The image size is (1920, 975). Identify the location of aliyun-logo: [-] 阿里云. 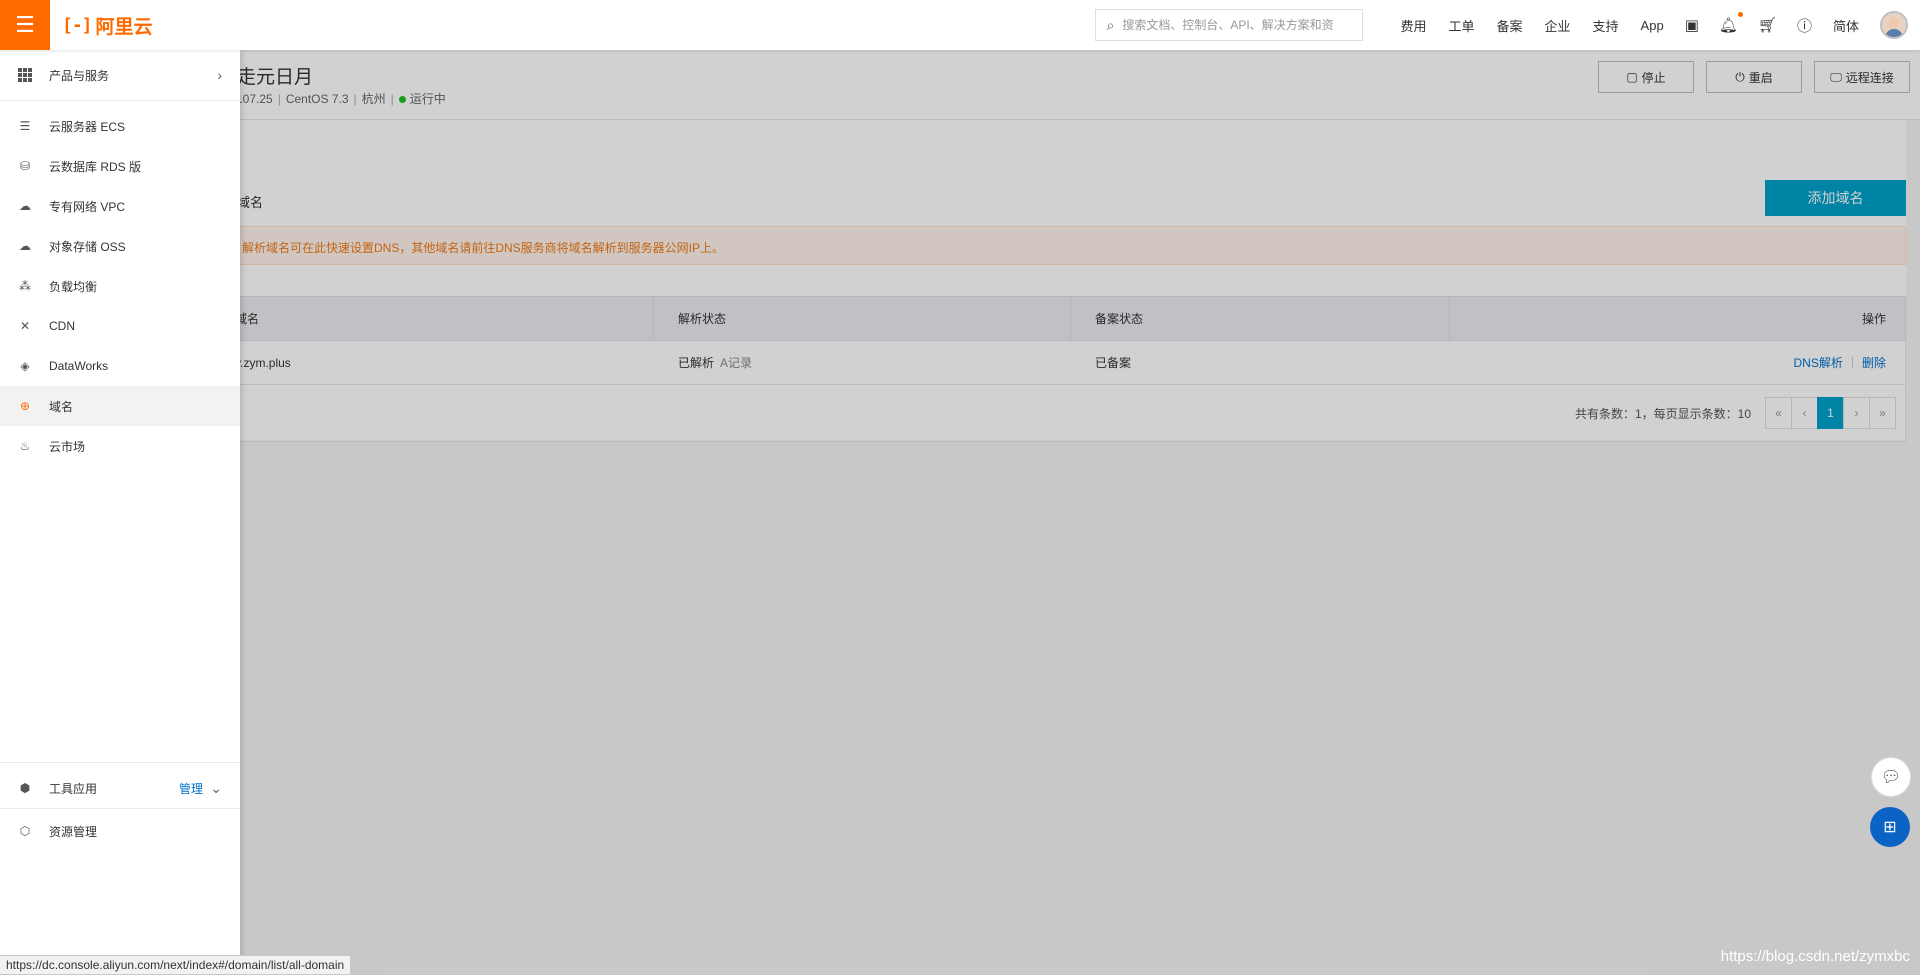
(107, 25).